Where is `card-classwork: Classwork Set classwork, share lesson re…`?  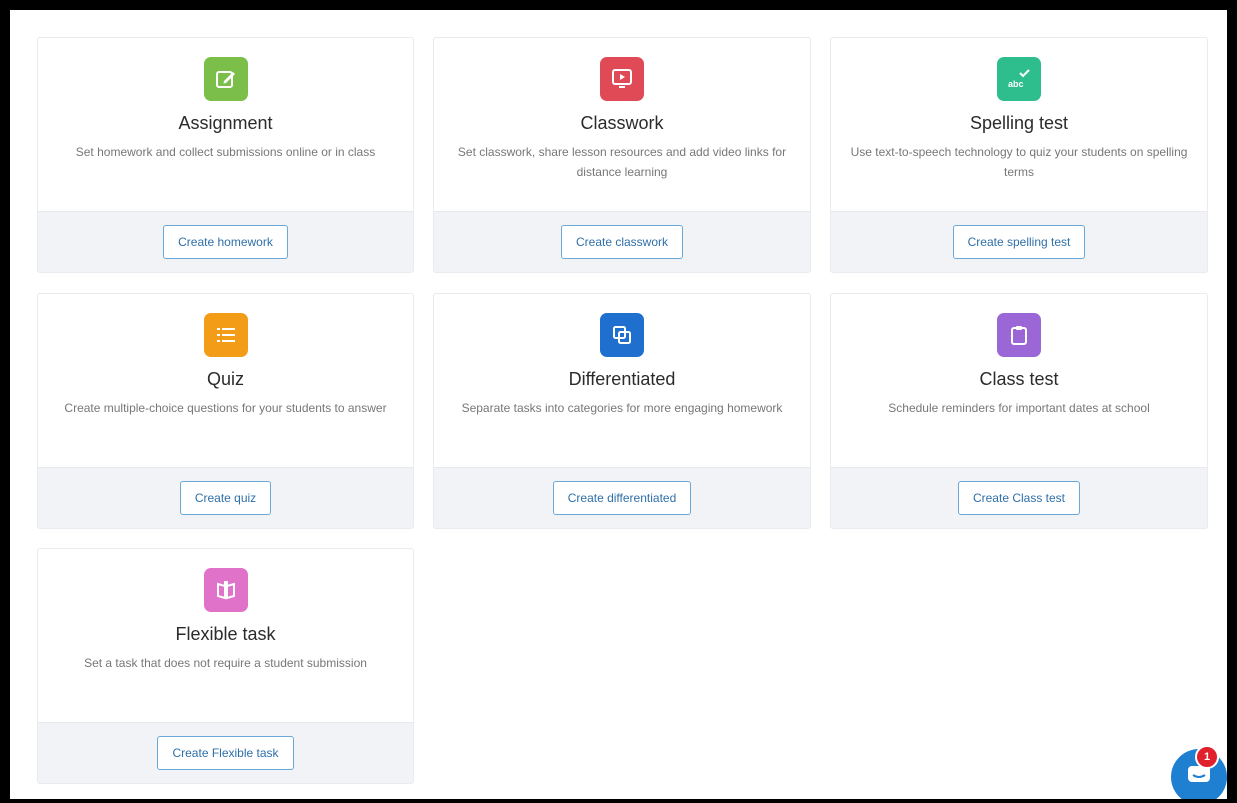 card-classwork: Classwork Set classwork, share lesson re… is located at coordinates (622, 155).